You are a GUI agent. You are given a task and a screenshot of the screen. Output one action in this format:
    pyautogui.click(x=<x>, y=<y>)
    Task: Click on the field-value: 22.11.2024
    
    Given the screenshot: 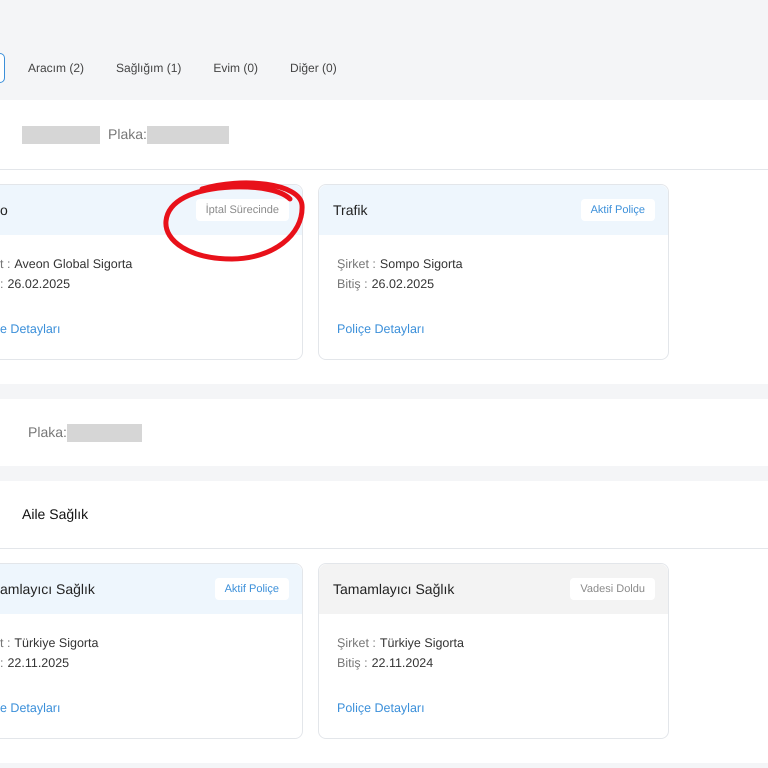 What is the action you would take?
    pyautogui.click(x=403, y=663)
    